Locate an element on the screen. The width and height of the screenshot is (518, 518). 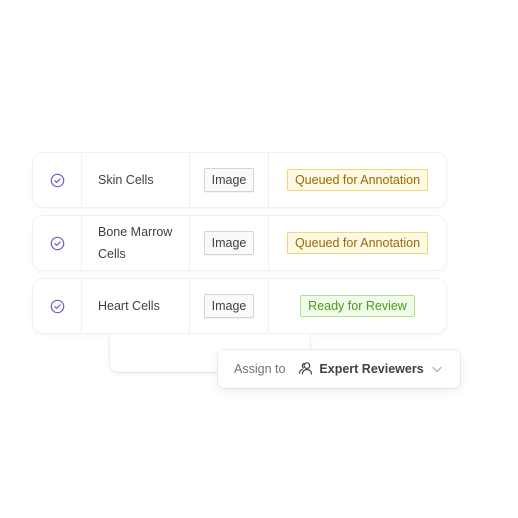
row-name: Skin Cells is located at coordinates (136, 180).